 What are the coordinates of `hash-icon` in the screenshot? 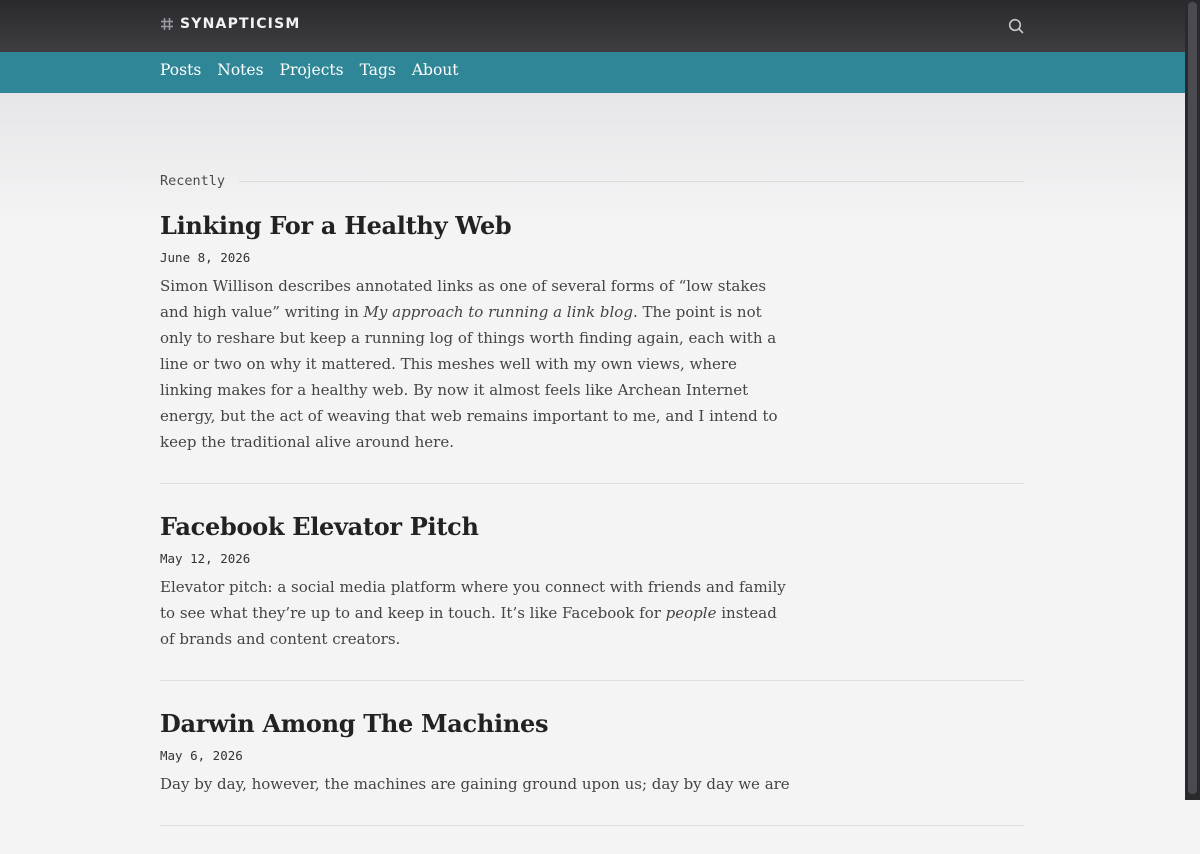 It's located at (167, 24).